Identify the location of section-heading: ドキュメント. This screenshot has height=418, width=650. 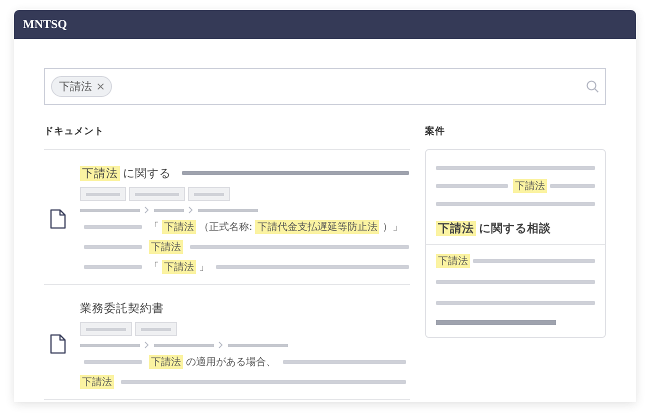
(227, 137).